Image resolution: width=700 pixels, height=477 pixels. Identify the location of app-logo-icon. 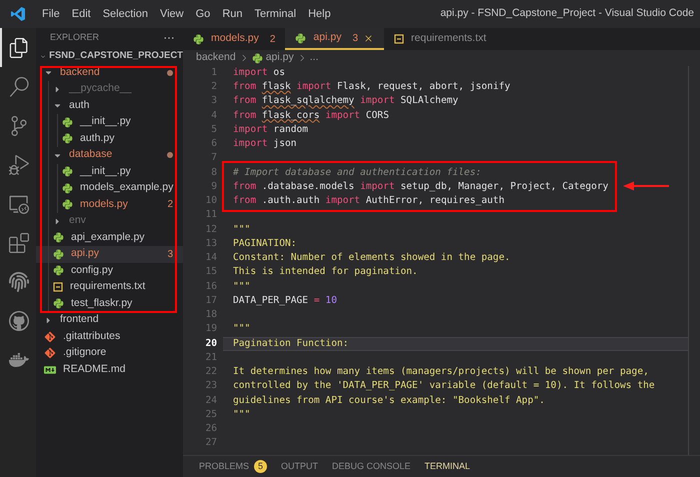
(18, 14).